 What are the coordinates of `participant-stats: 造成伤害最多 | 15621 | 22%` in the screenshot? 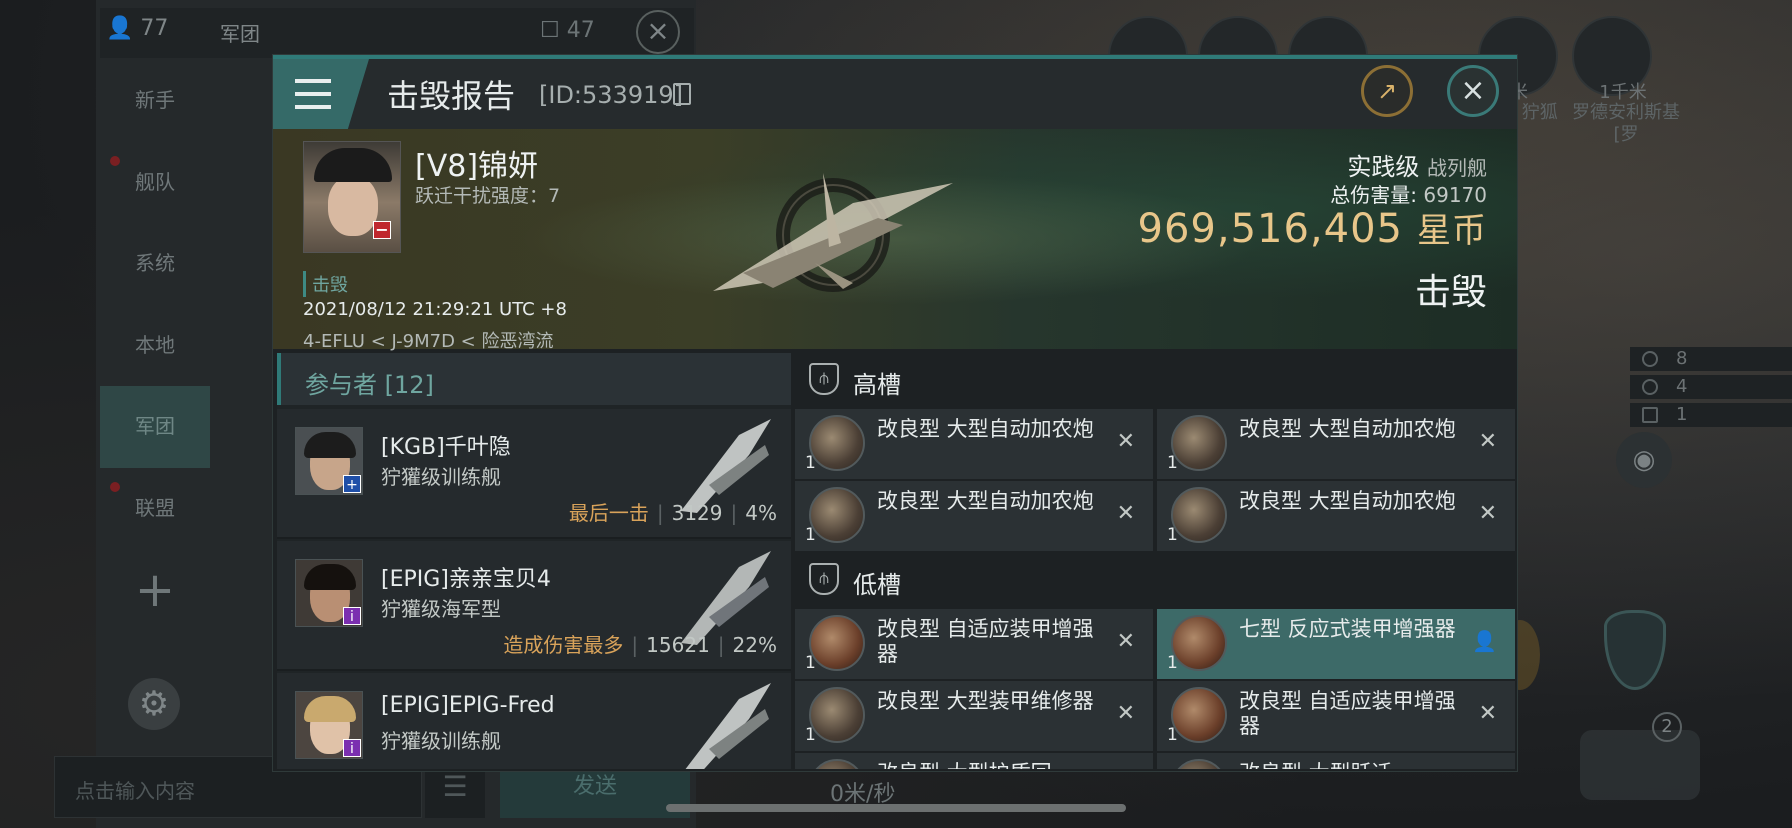 It's located at (640, 645).